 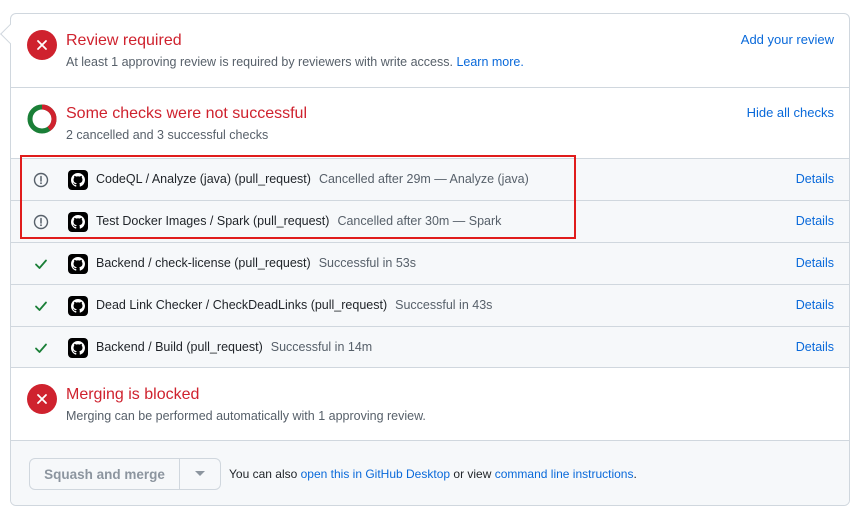 I want to click on check-name: Backend / check-license (pull_request), so click(x=203, y=263).